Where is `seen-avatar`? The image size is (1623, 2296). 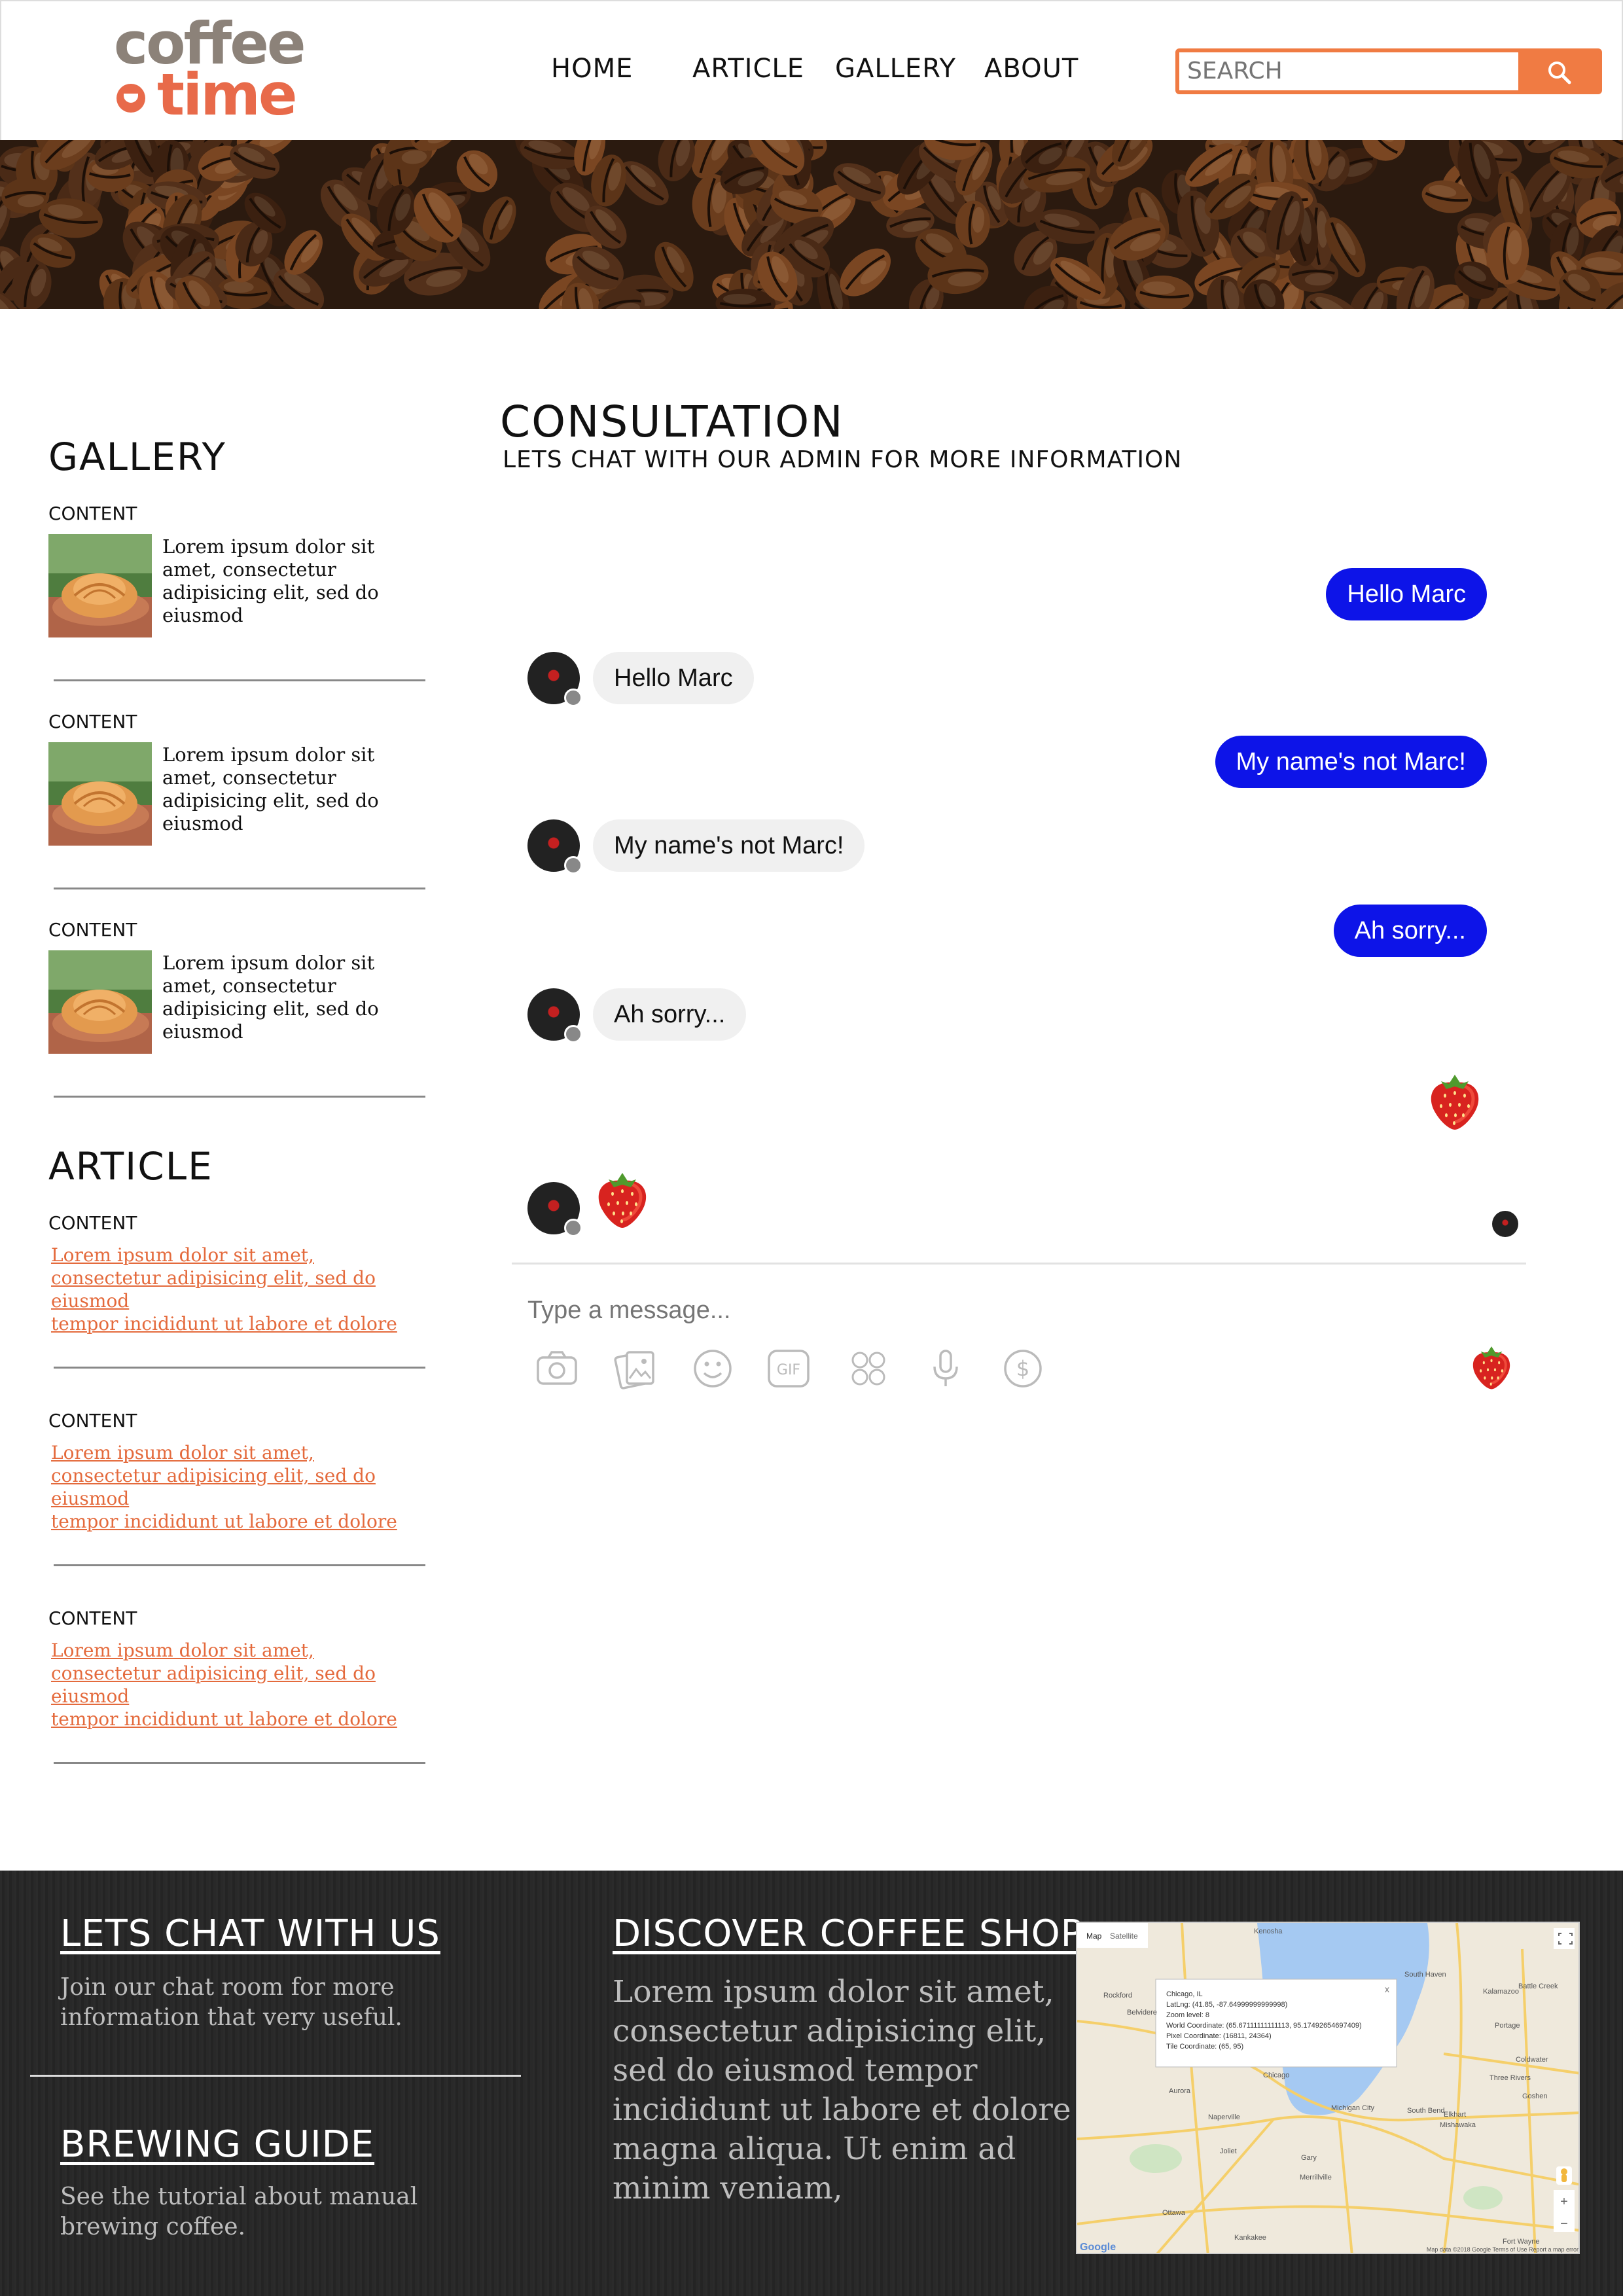
seen-avatar is located at coordinates (1505, 1224).